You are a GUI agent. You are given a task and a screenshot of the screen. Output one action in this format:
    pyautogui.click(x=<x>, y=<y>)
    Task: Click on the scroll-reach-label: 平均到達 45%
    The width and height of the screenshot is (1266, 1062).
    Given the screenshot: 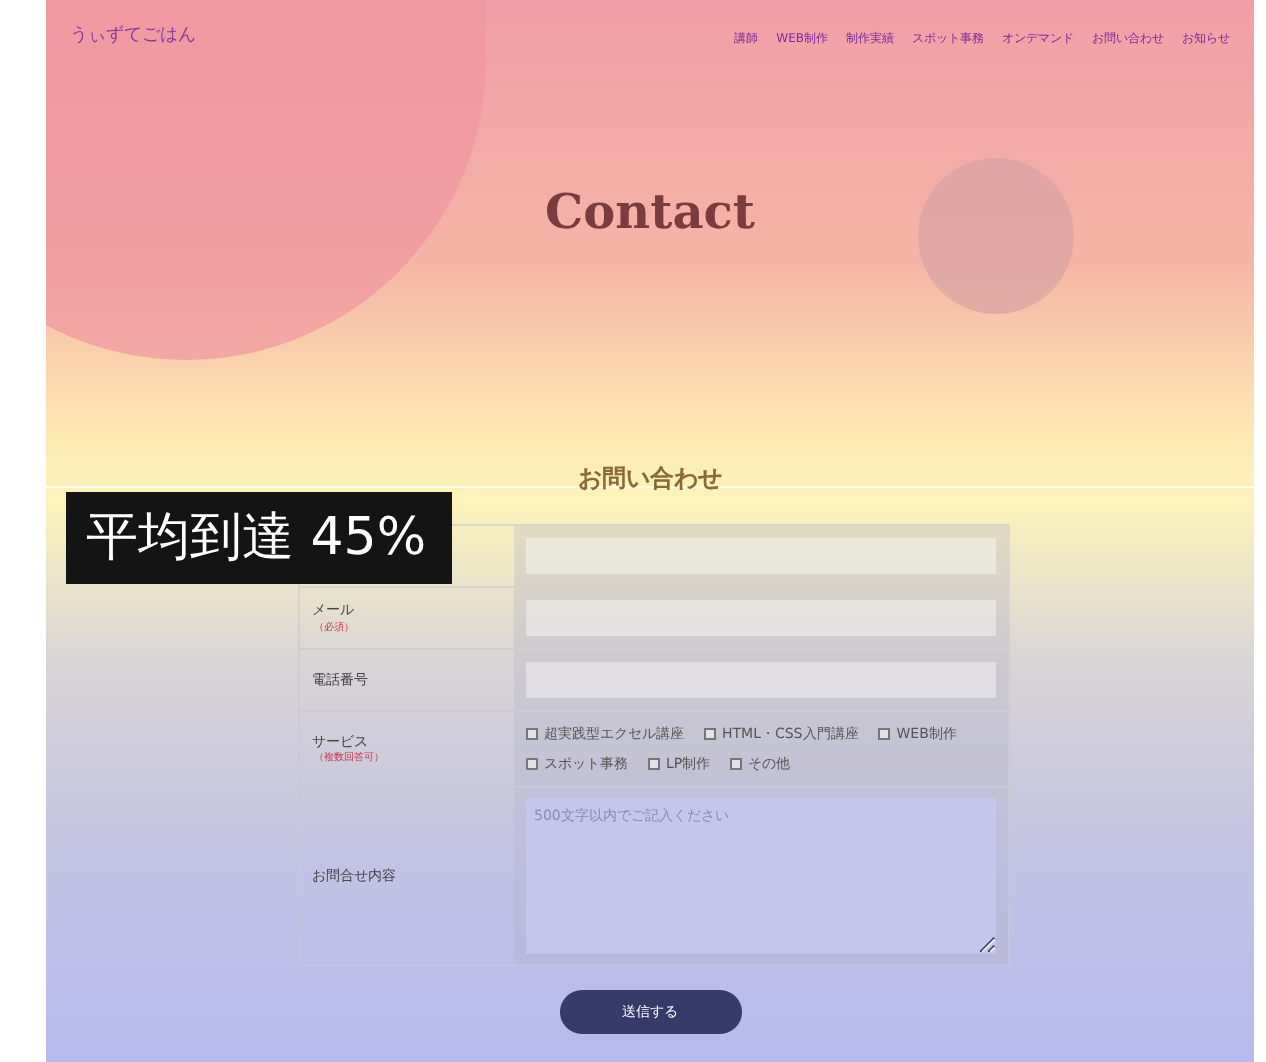 What is the action you would take?
    pyautogui.click(x=259, y=538)
    